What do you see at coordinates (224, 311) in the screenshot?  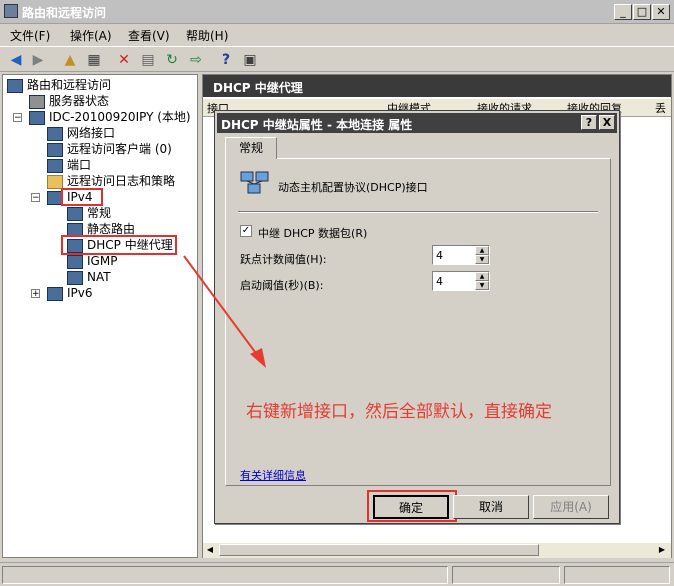 I see `annotation-arrow` at bounding box center [224, 311].